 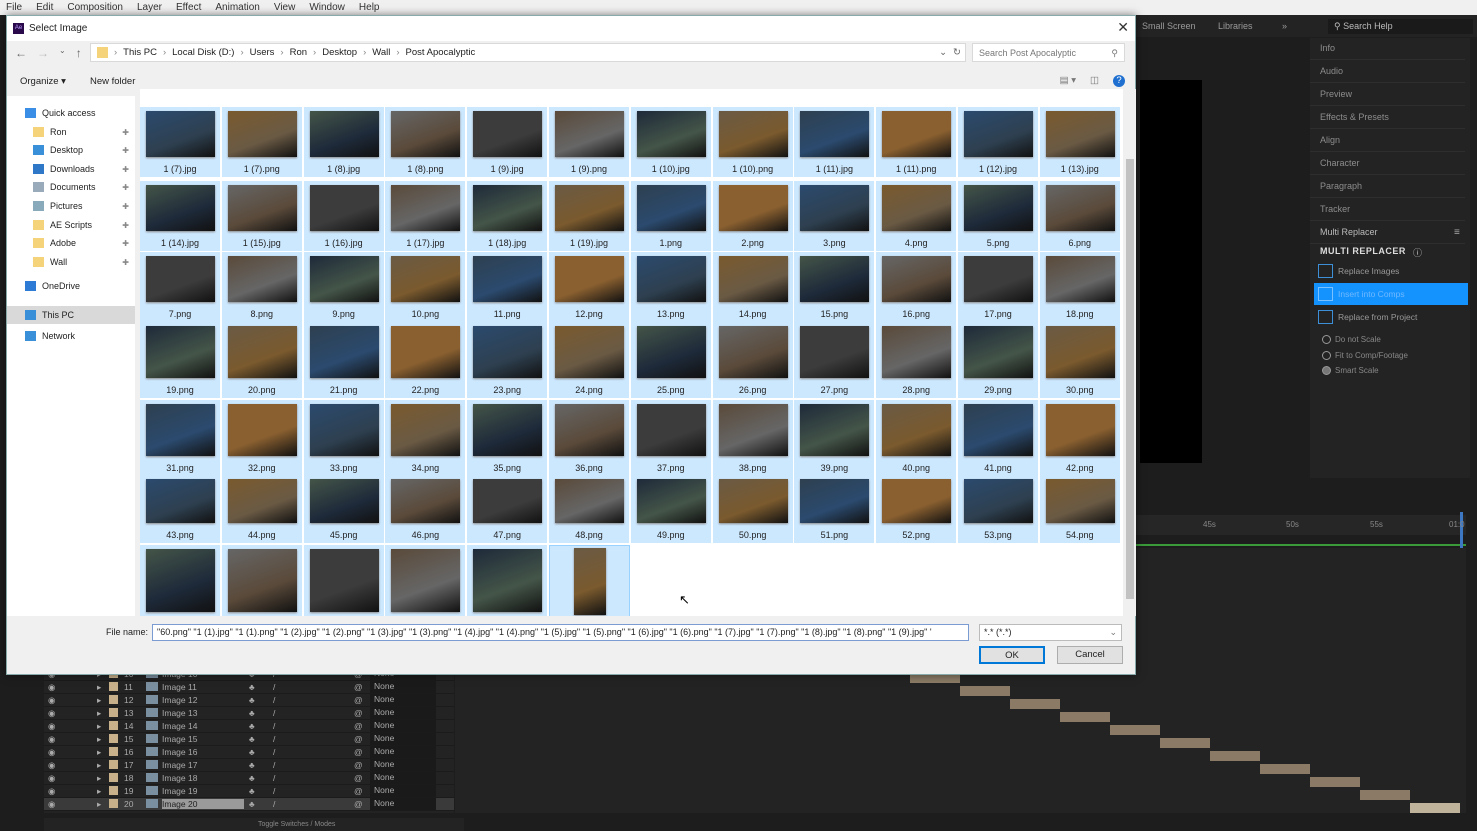 I want to click on layer-row: ◉ ▸ 15 Image 15 ♣ / @ None, so click(x=249, y=739).